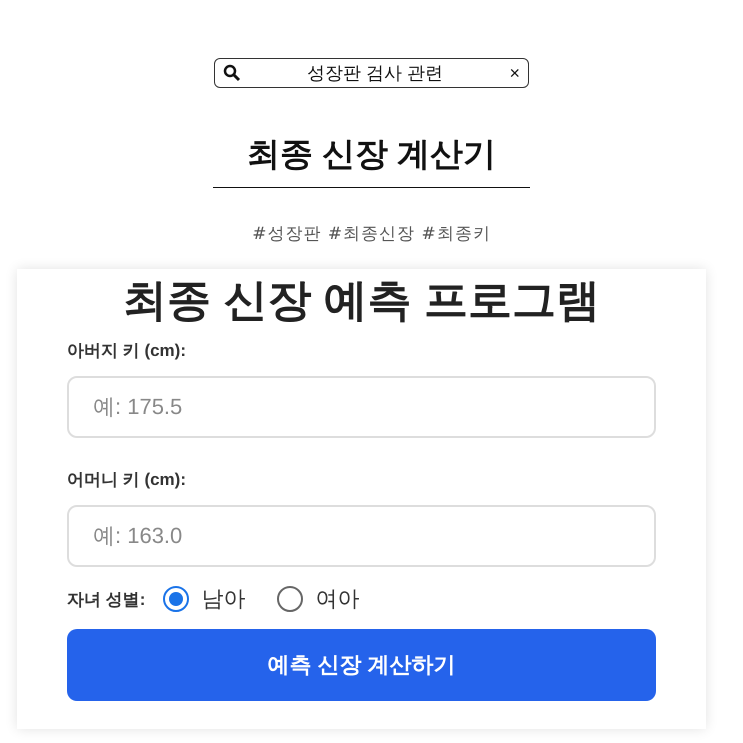  Describe the element at coordinates (361, 301) in the screenshot. I see `form-heading: 최종 신장 예측 프로그램` at that location.